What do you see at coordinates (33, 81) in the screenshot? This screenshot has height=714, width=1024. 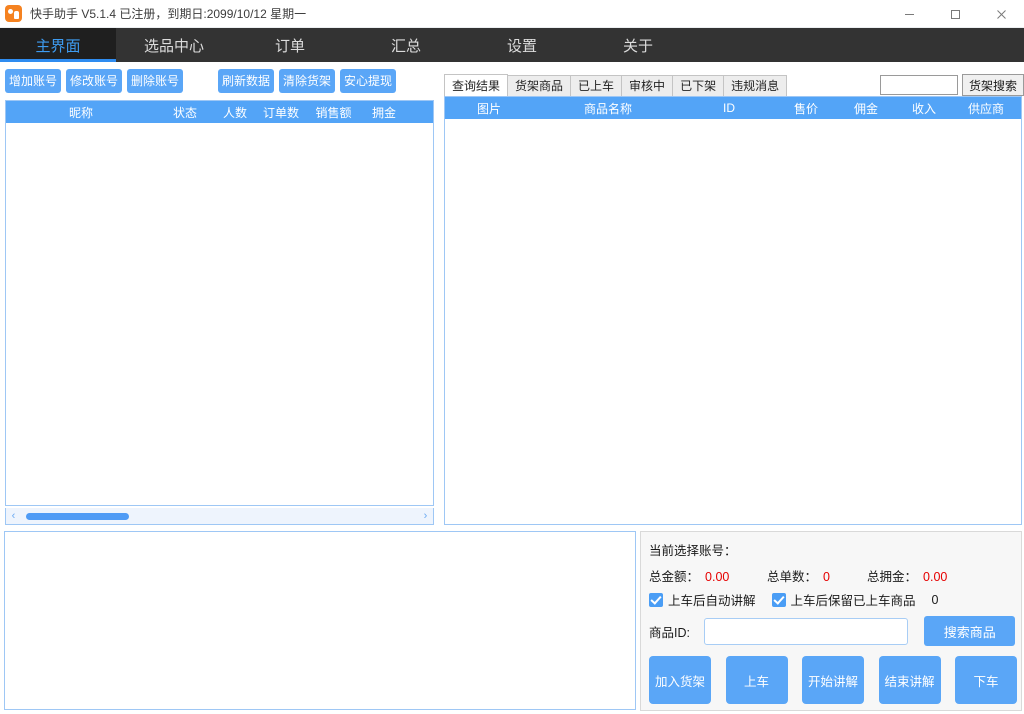 I see `add-account-button: 增加账号` at bounding box center [33, 81].